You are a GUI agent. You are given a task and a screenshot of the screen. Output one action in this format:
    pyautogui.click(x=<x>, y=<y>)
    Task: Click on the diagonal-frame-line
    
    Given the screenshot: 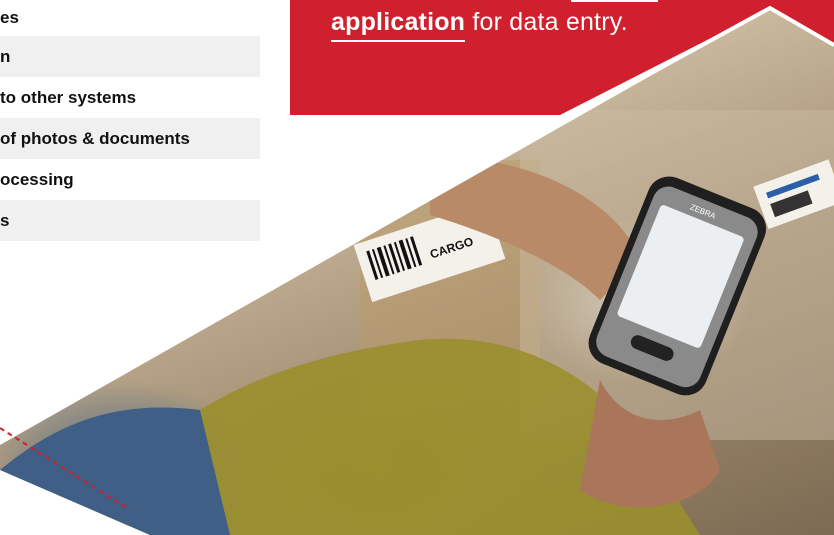 What is the action you would take?
    pyautogui.click(x=706, y=59)
    